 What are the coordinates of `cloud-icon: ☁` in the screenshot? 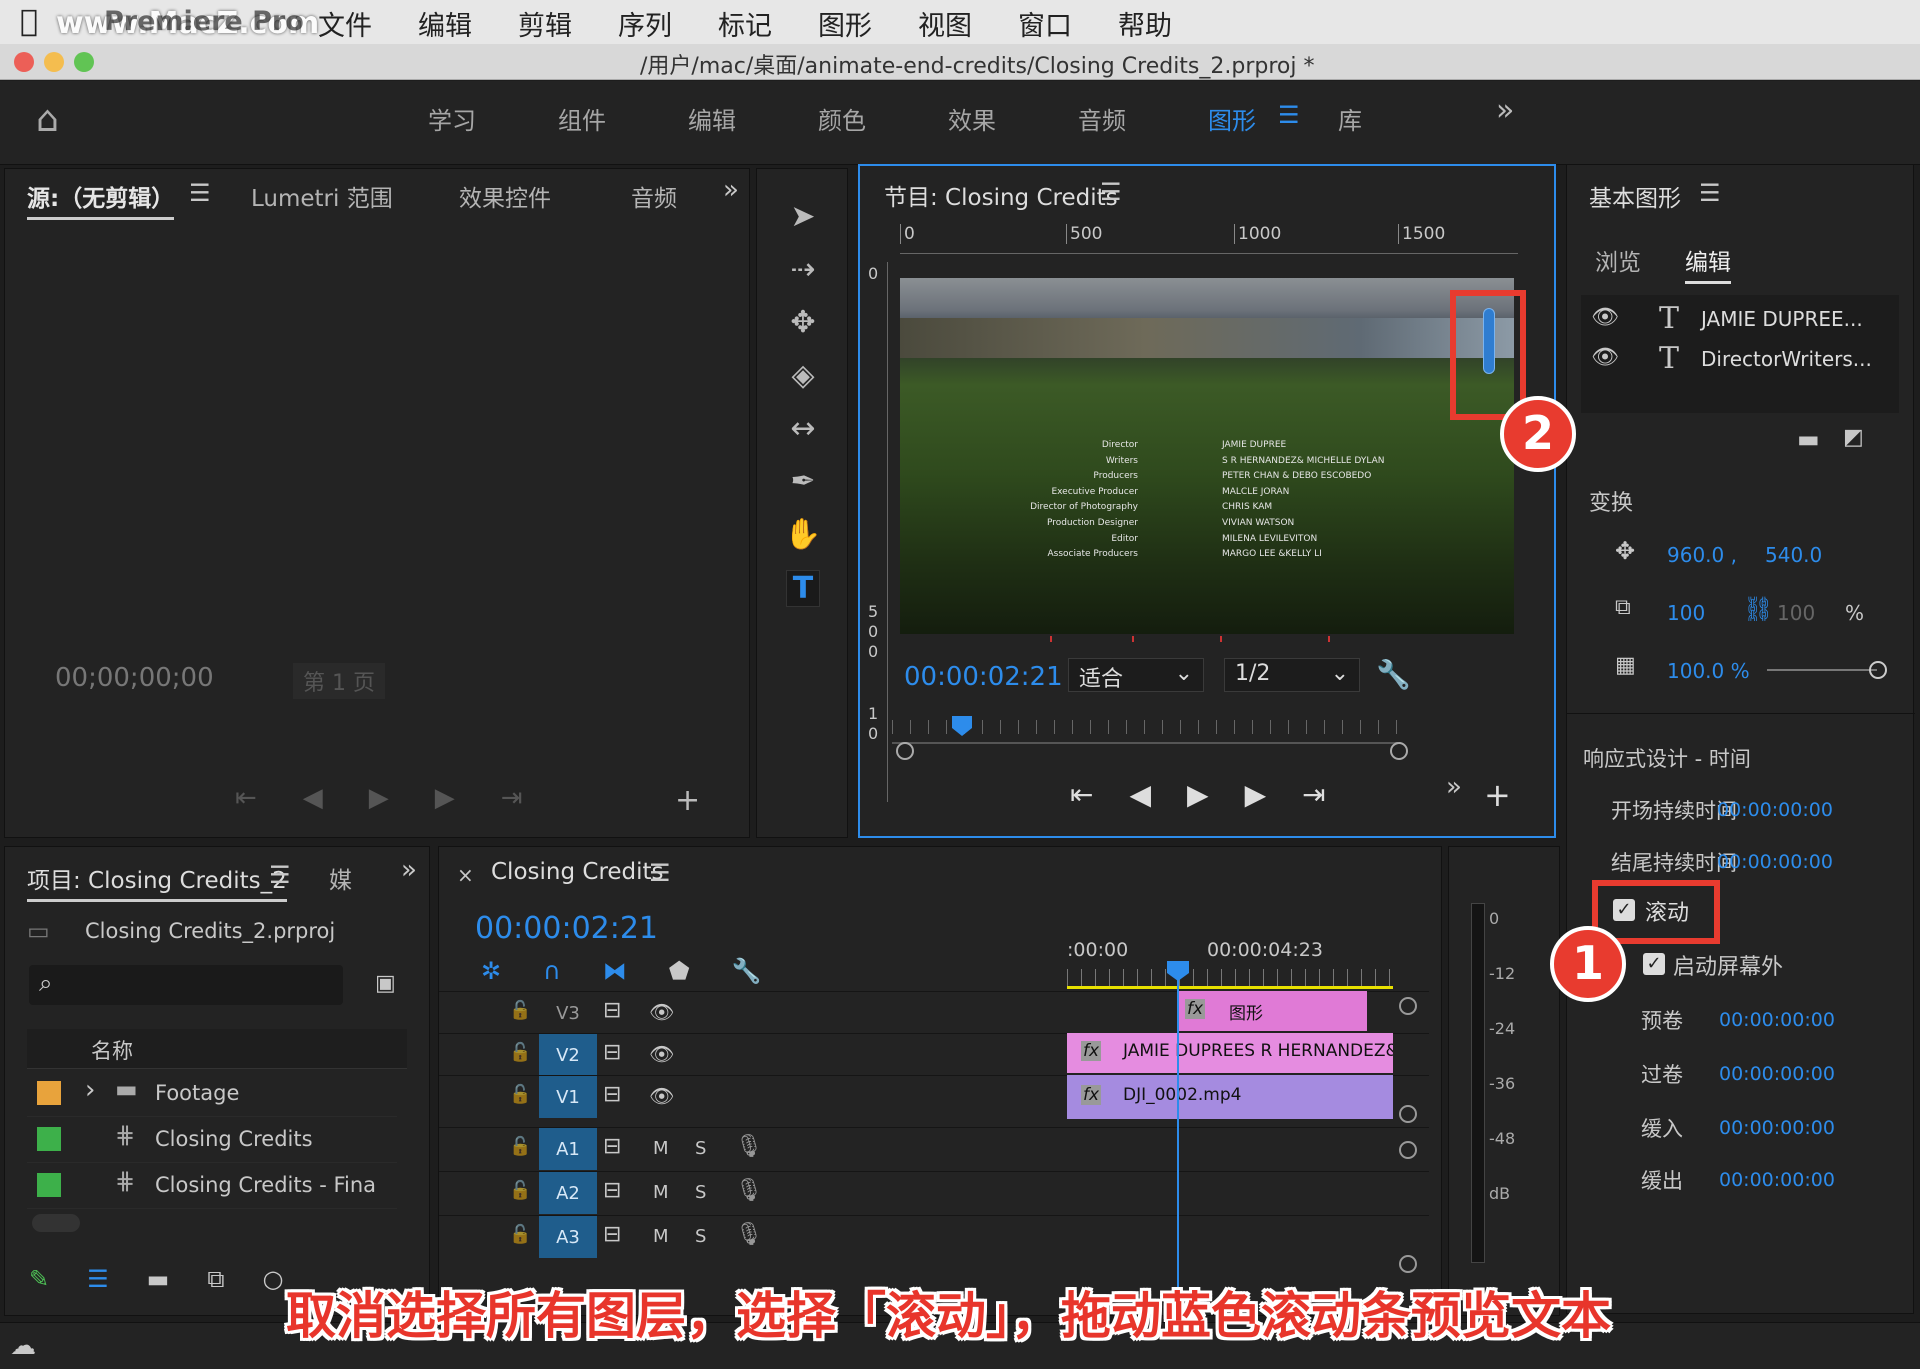 It's located at (23, 1346).